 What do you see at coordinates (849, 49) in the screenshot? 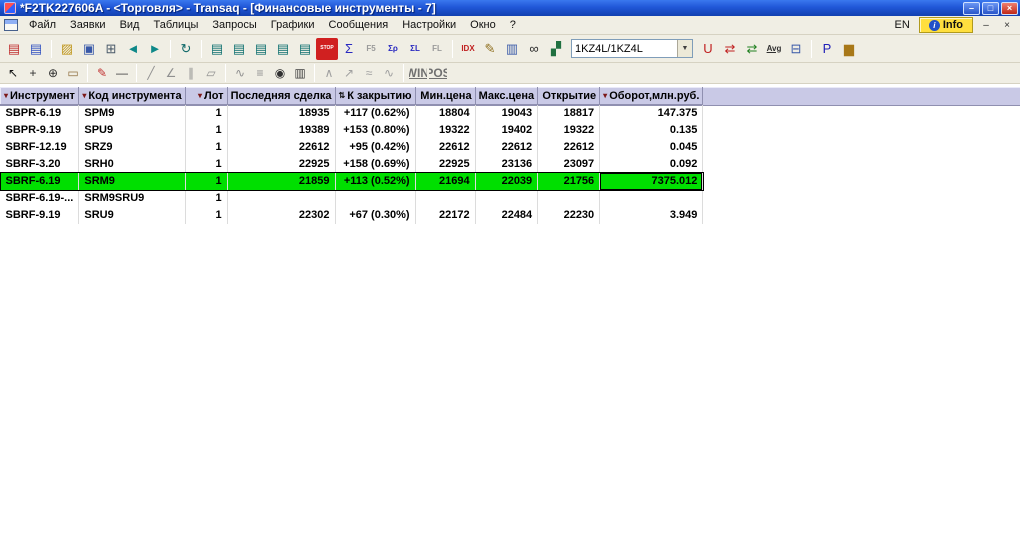
I see `briefcase-icon: ▆` at bounding box center [849, 49].